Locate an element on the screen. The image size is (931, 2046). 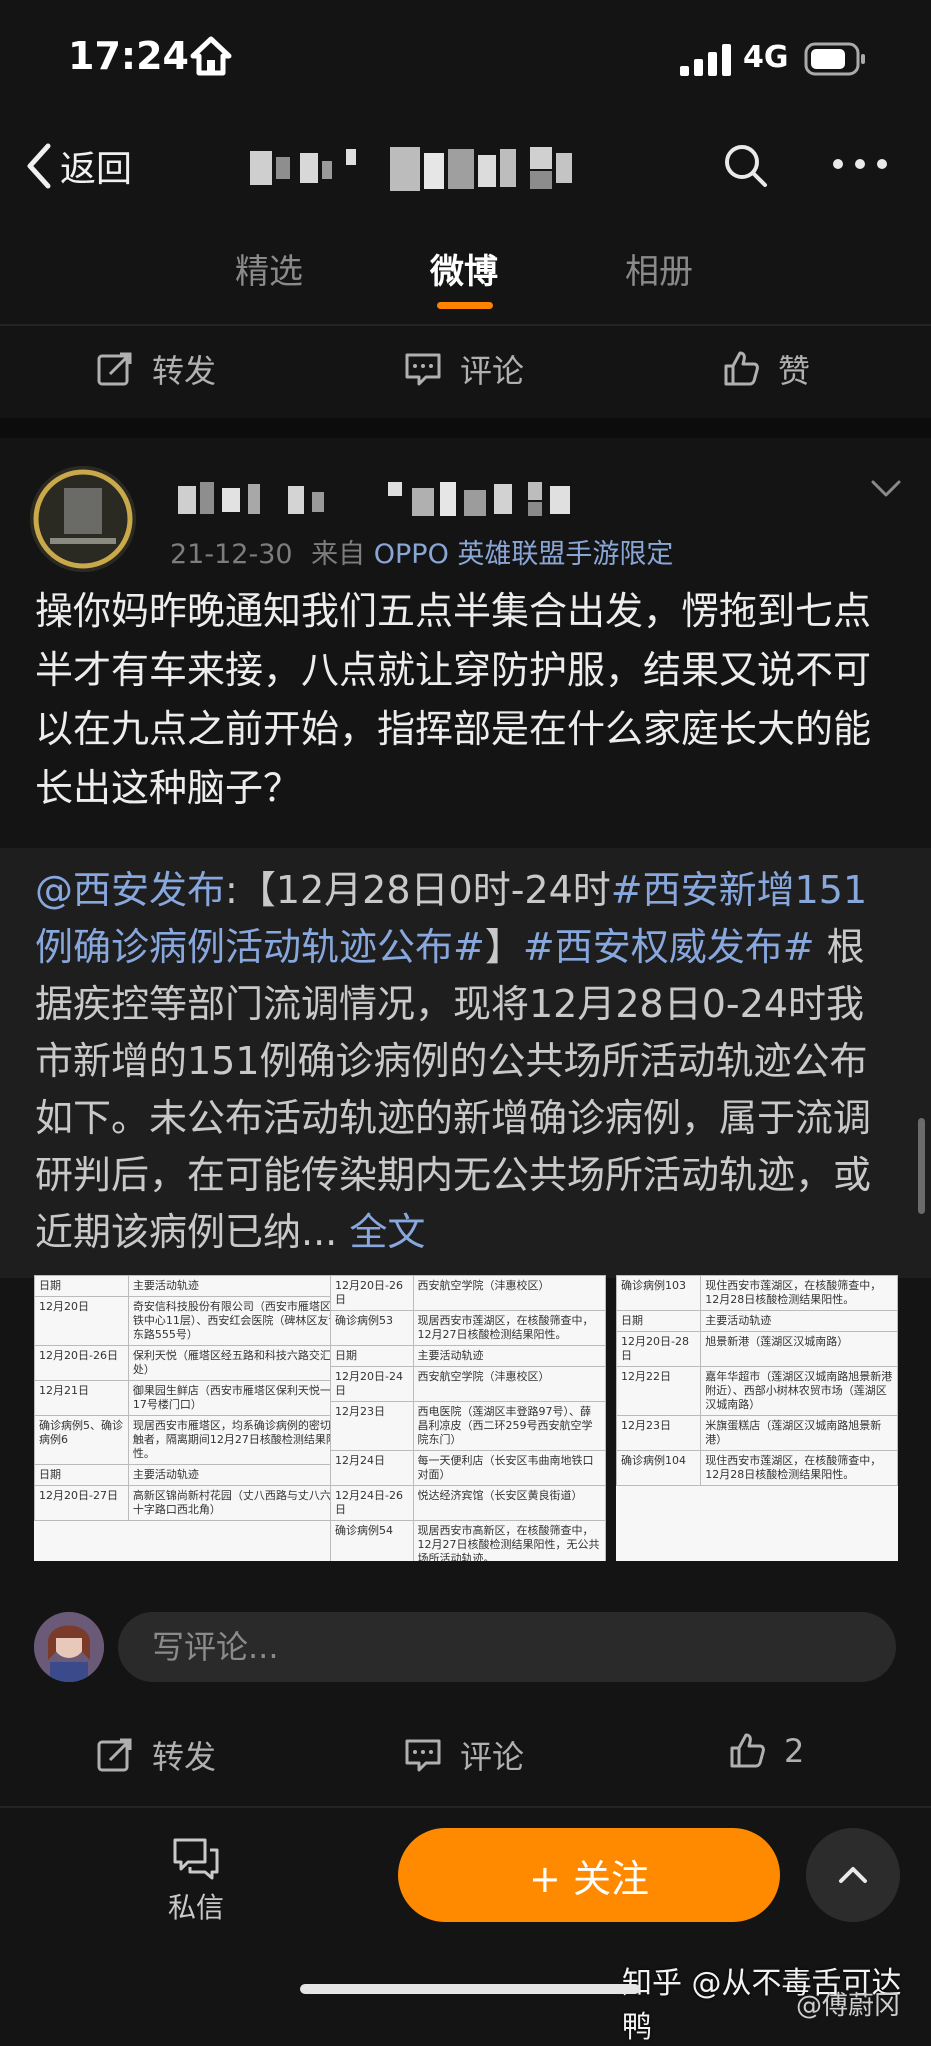
follow-button: + 关注 is located at coordinates (589, 1875).